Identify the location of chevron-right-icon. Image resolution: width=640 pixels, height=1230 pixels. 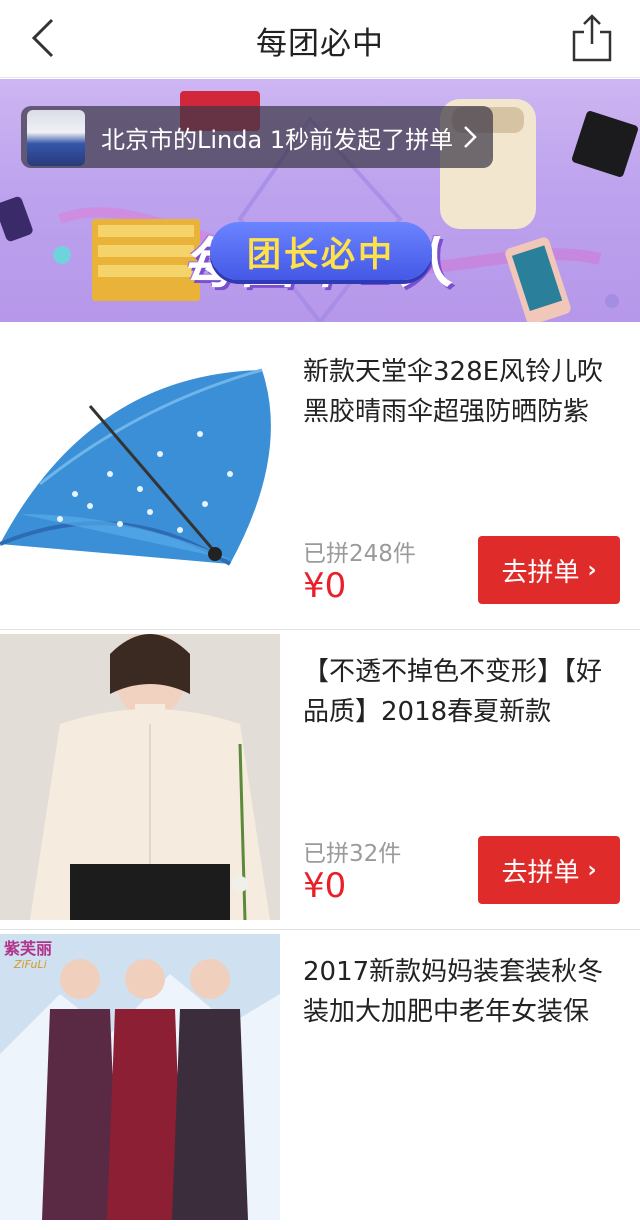
(470, 137).